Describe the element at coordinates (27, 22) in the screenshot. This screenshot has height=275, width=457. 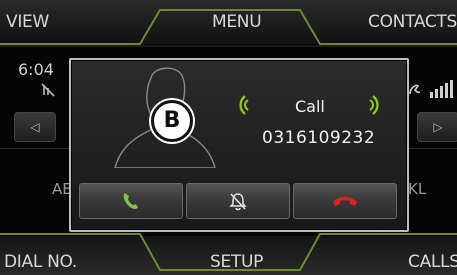
I see `view-tab: VIEW` at that location.